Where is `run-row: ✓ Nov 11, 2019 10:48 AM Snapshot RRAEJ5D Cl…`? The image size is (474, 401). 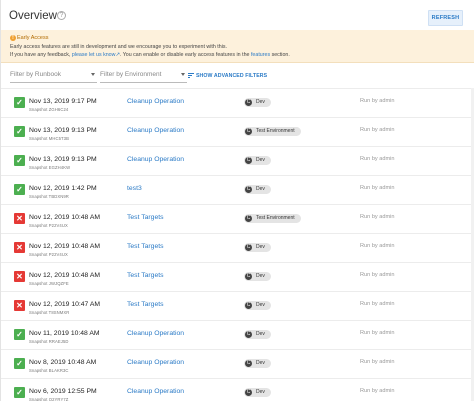 run-row: ✓ Nov 11, 2019 10:48 AM Snapshot RRAEJ5D Cl… is located at coordinates (237, 334).